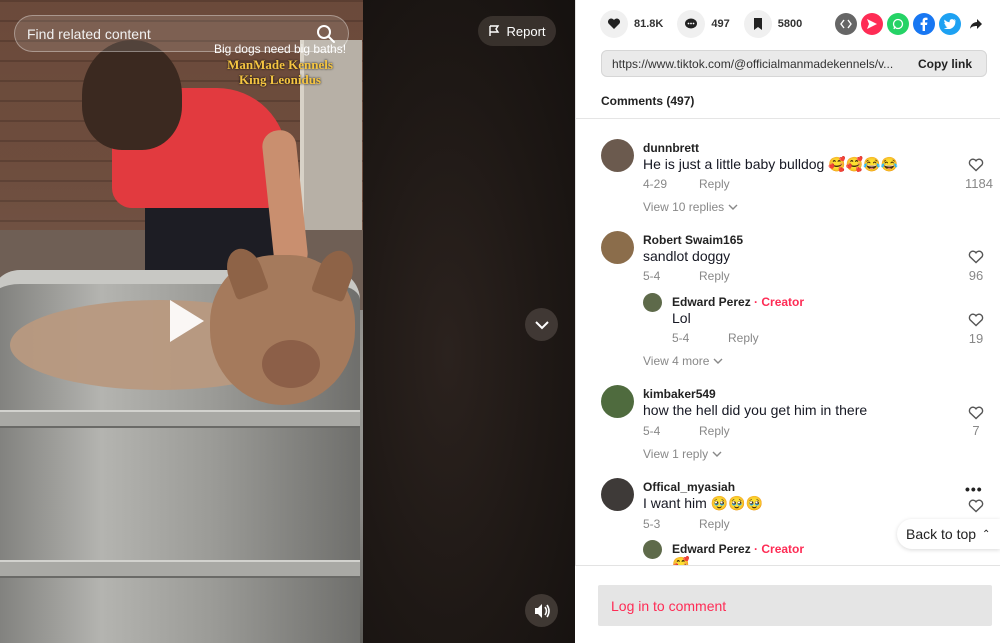 The height and width of the screenshot is (643, 1000). Describe the element at coordinates (89, 33) in the screenshot. I see `search-placeholder: Find related content` at that location.